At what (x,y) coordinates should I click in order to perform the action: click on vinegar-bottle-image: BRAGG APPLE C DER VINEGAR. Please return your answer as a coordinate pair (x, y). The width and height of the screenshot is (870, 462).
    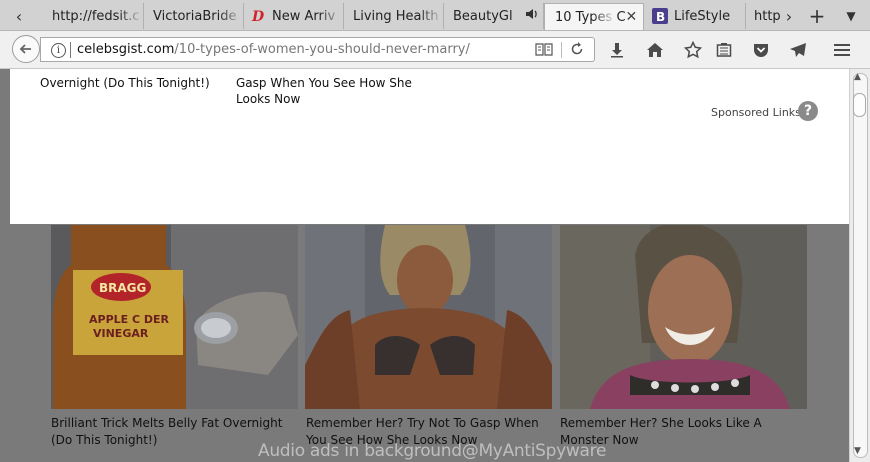
    Looking at the image, I should click on (174, 317).